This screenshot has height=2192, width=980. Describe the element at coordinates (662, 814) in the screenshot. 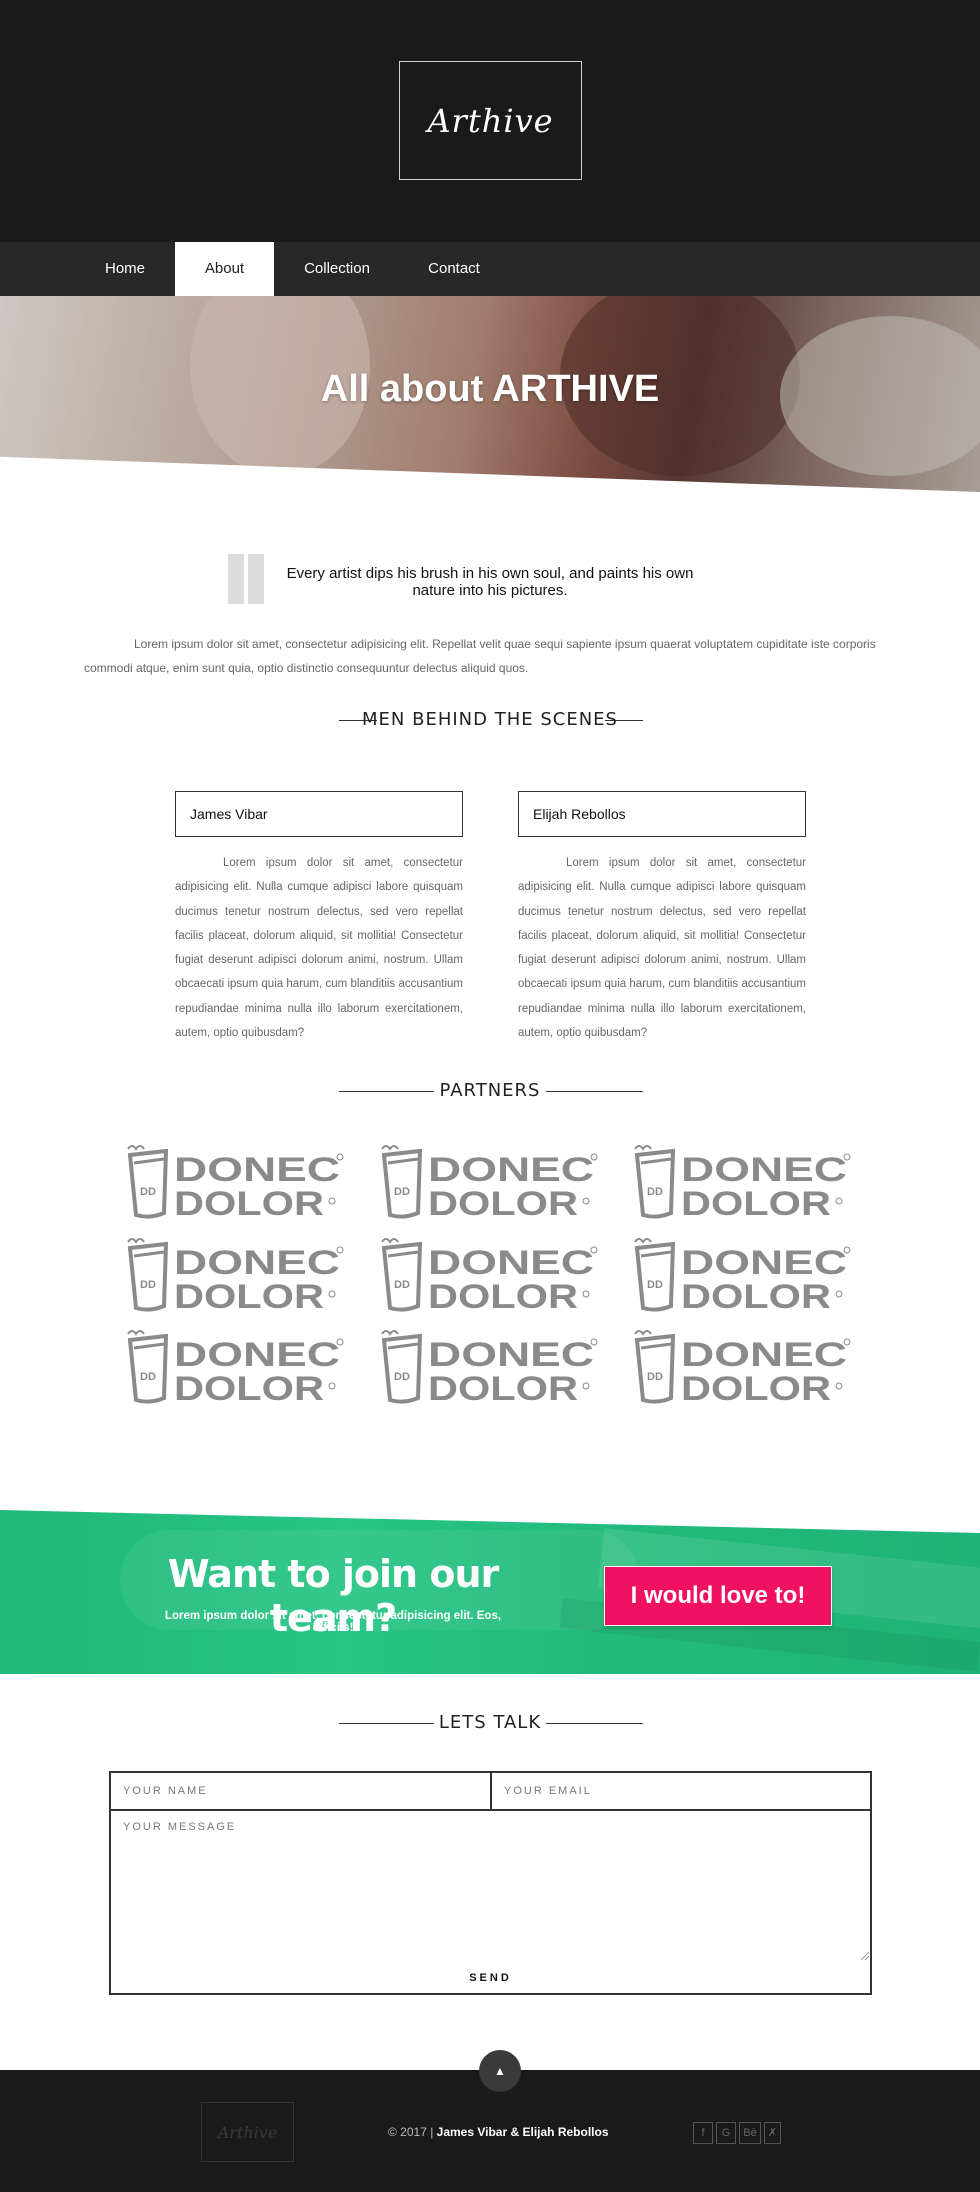

I see `member-name-card: Elijah Rebollos` at that location.